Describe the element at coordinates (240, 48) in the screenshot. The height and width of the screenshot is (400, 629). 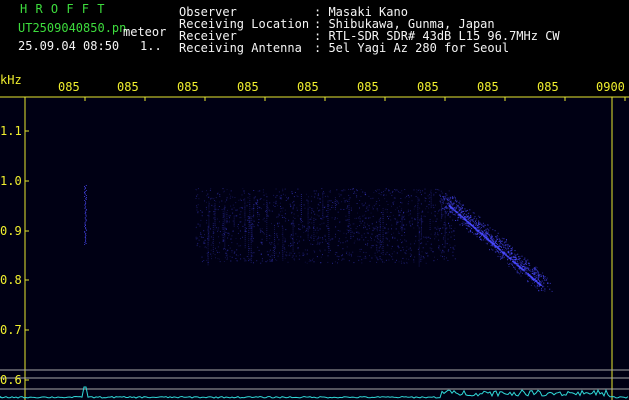
I see `field-label-antenna: Receiving Antenna` at that location.